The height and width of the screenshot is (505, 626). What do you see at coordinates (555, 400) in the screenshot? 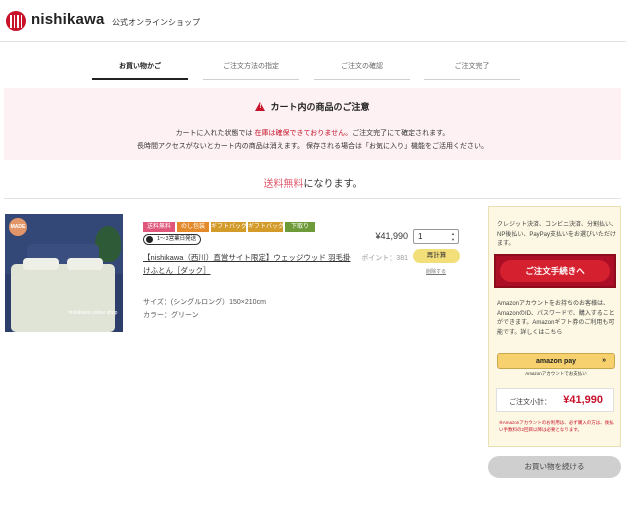
I see `subtotal-box: ご注文小計： ¥41,990` at bounding box center [555, 400].